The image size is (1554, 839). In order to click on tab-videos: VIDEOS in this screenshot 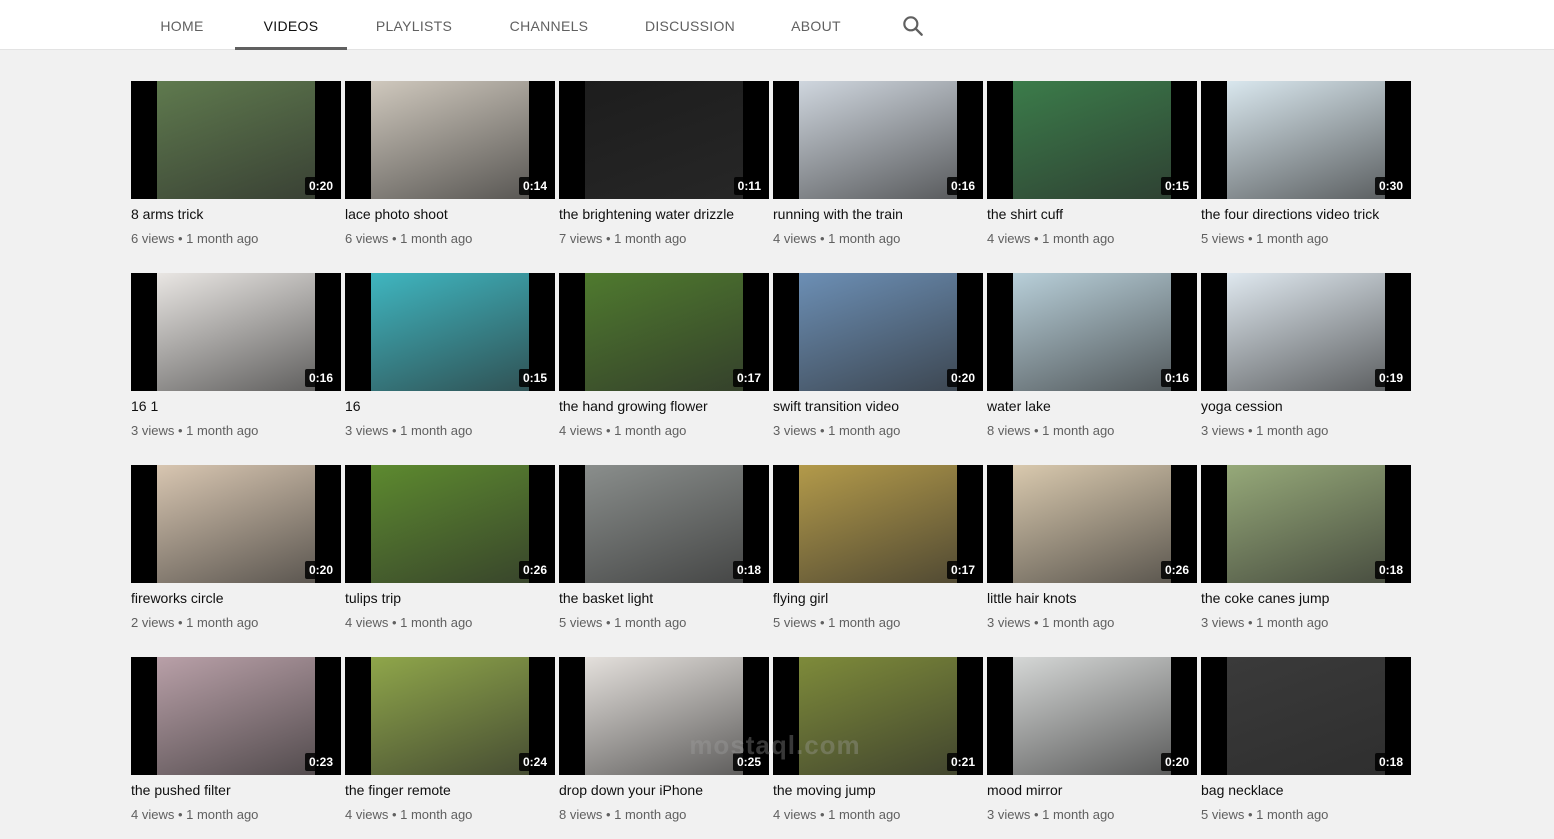, I will do `click(291, 25)`.